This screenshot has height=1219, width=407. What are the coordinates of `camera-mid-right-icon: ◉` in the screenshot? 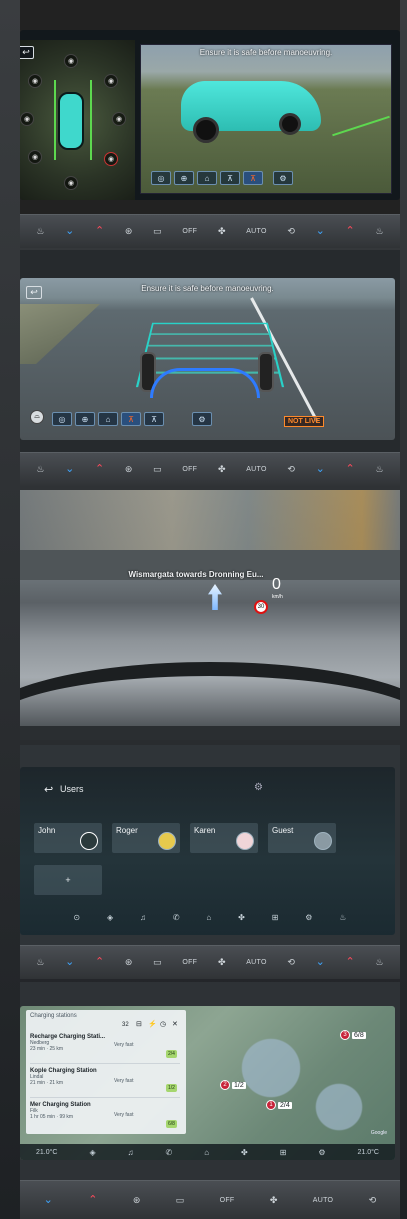 It's located at (119, 119).